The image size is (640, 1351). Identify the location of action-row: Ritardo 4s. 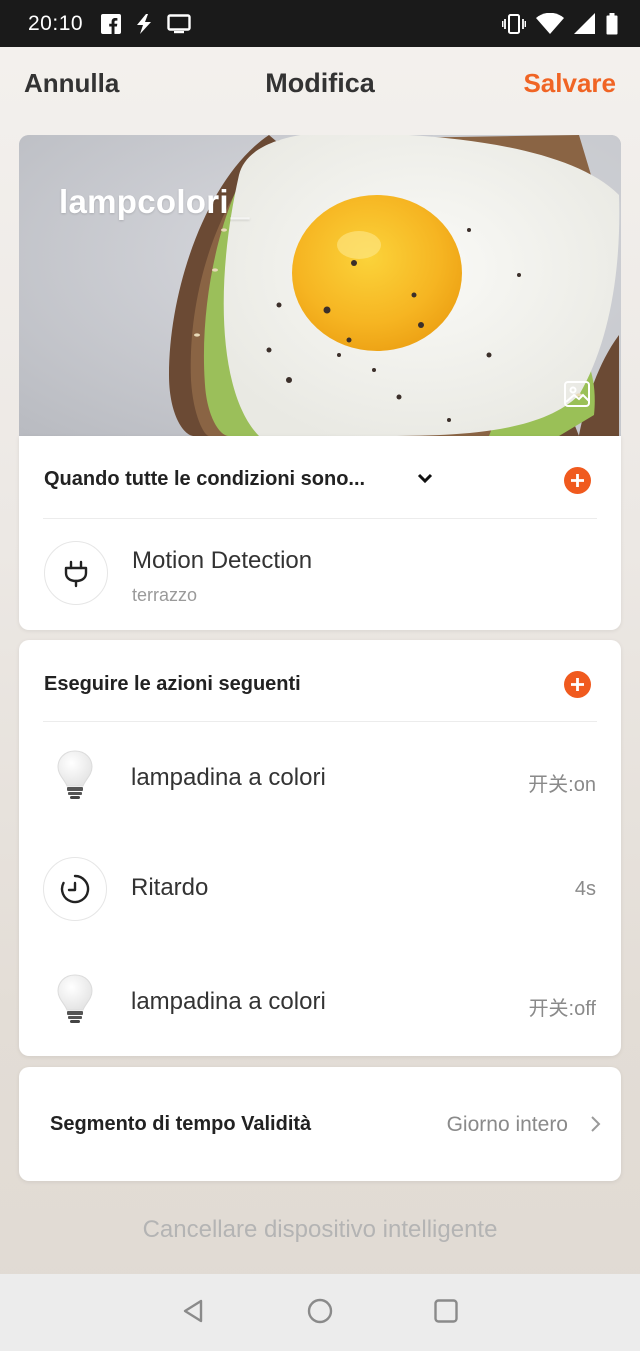
(320, 890).